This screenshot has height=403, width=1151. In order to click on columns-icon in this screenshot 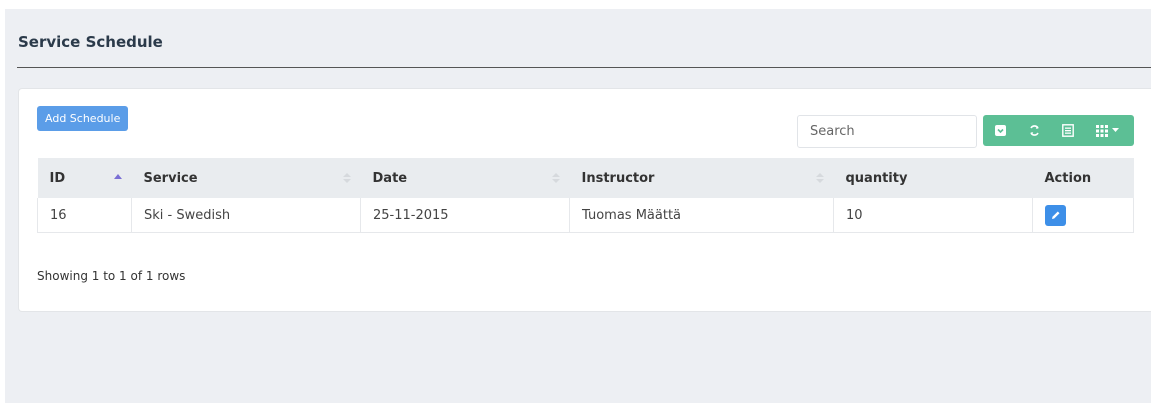, I will do `click(1102, 130)`.